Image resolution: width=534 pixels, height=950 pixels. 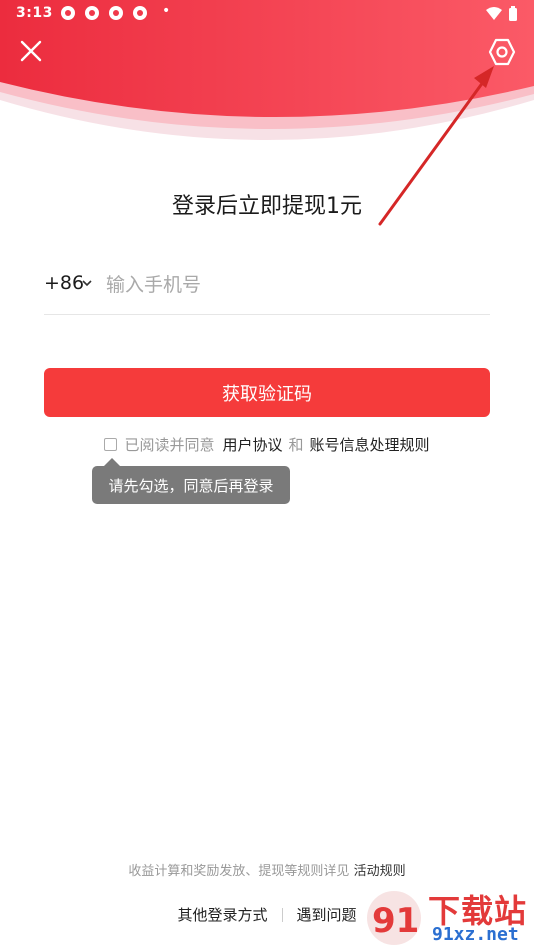 I want to click on account-rules-link: 账号信息处理规则, so click(x=370, y=444).